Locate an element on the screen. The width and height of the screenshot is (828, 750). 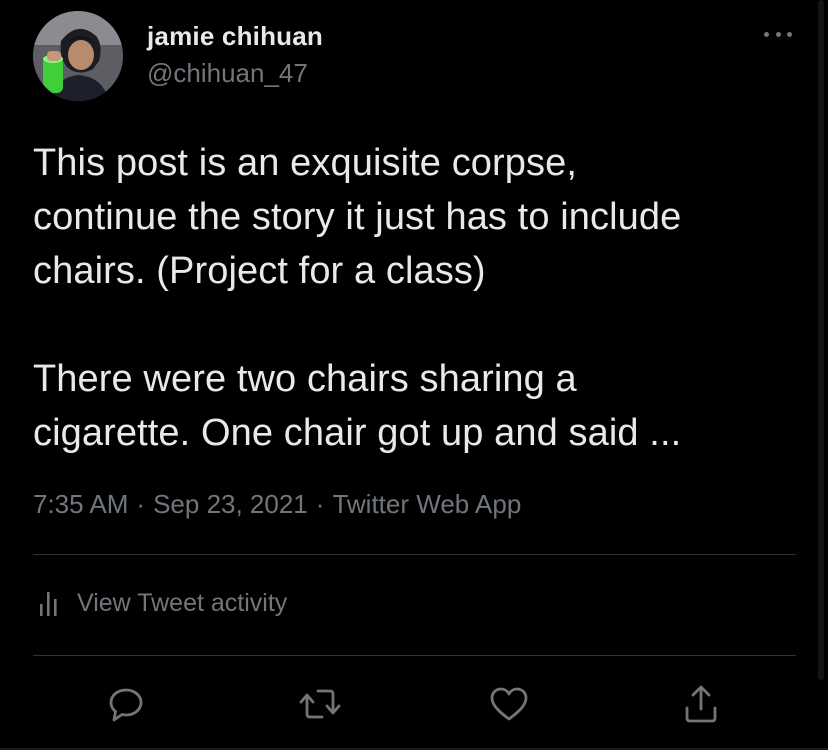
reply-icon is located at coordinates (126, 705).